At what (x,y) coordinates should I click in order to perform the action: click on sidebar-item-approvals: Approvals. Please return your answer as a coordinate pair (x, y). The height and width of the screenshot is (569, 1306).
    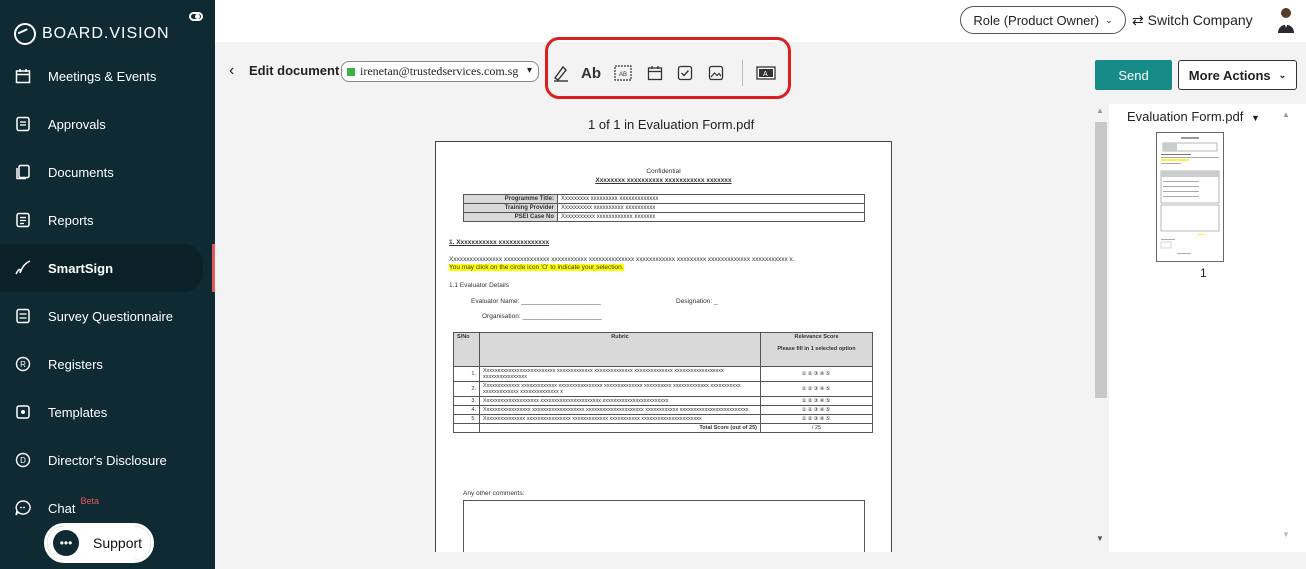
    Looking at the image, I should click on (107, 124).